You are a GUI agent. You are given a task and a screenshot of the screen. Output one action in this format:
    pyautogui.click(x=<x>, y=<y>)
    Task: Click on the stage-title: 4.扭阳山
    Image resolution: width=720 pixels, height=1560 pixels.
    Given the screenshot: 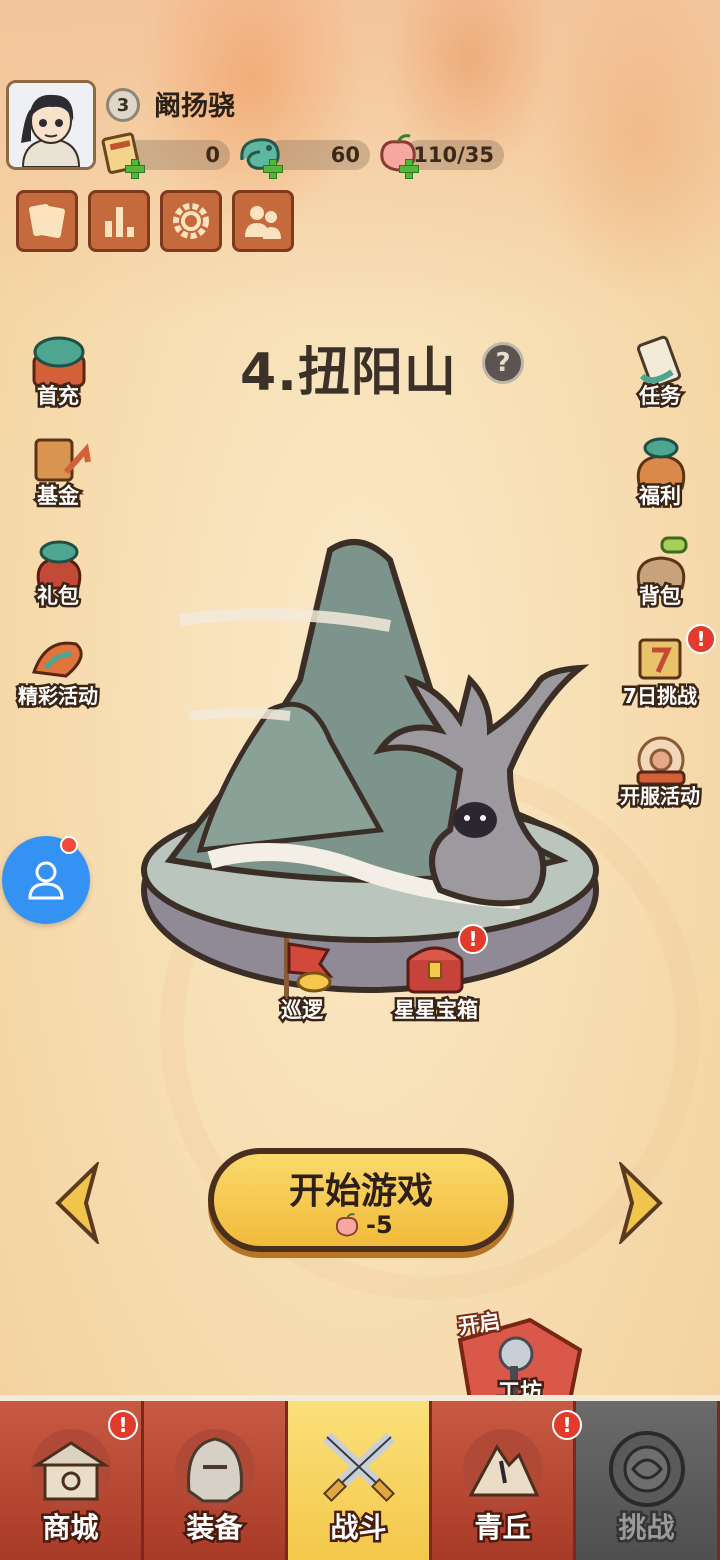 What is the action you would take?
    pyautogui.click(x=348, y=373)
    